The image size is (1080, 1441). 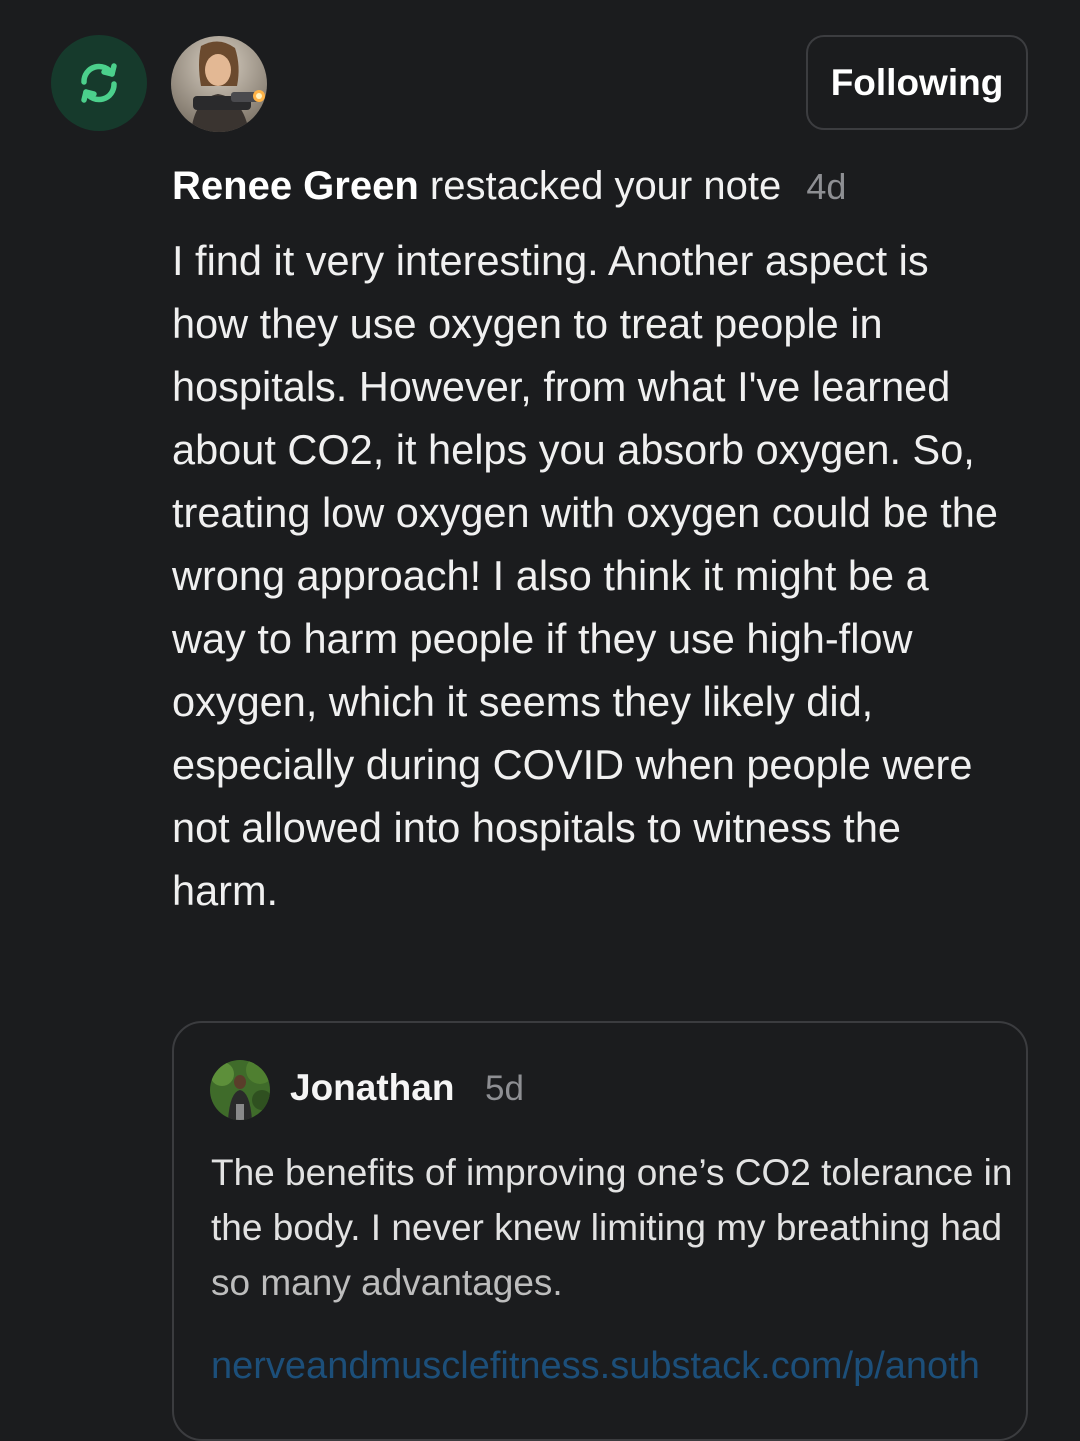 I want to click on quoted-author-name: Jonathan, so click(x=372, y=1088).